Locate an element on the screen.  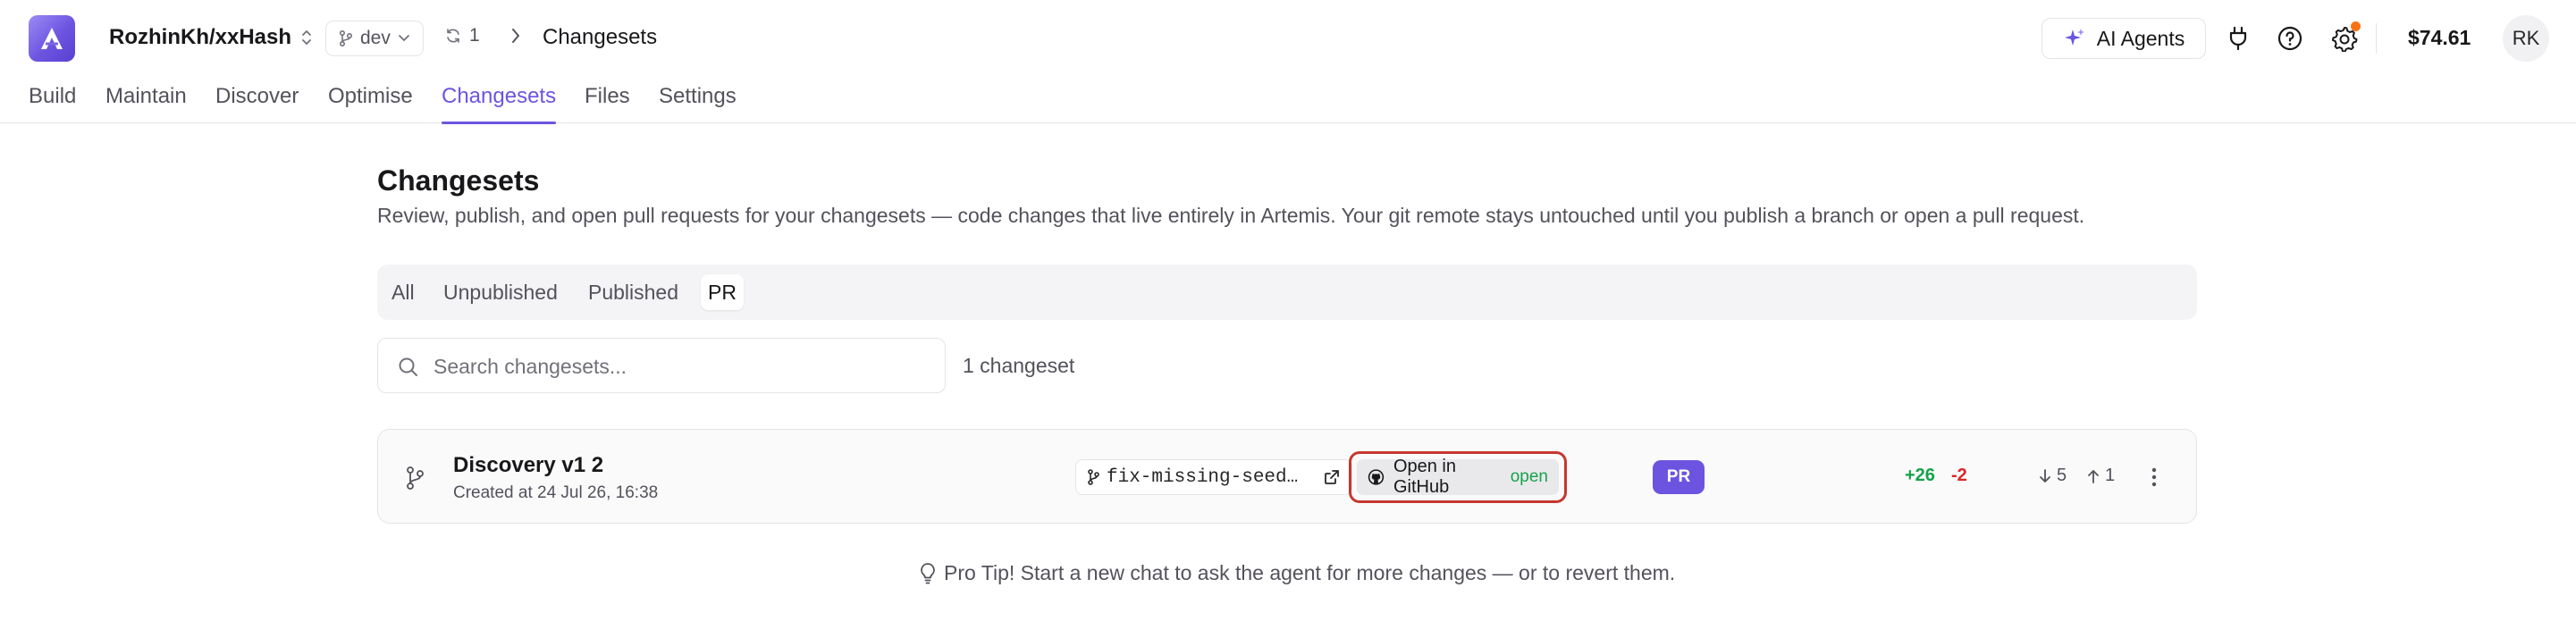
deletions-count: -2 is located at coordinates (1959, 475).